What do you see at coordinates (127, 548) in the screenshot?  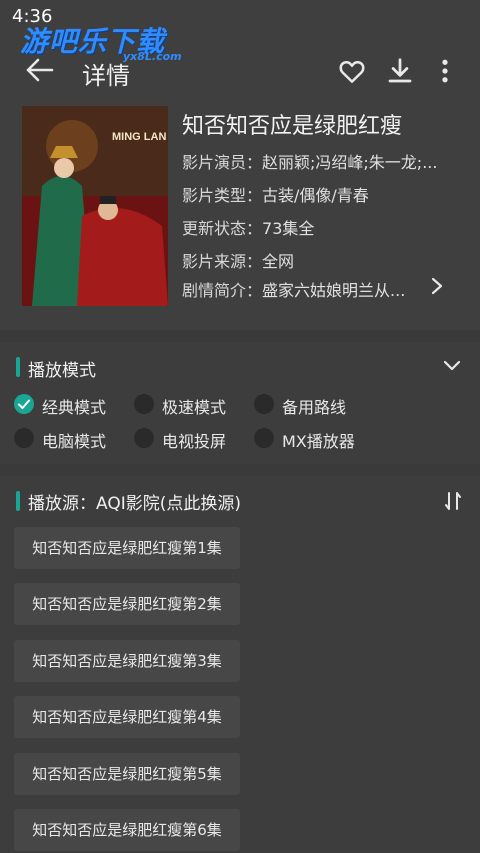 I see `episode-button: 知否知否应是绿肥红瘦第1集` at bounding box center [127, 548].